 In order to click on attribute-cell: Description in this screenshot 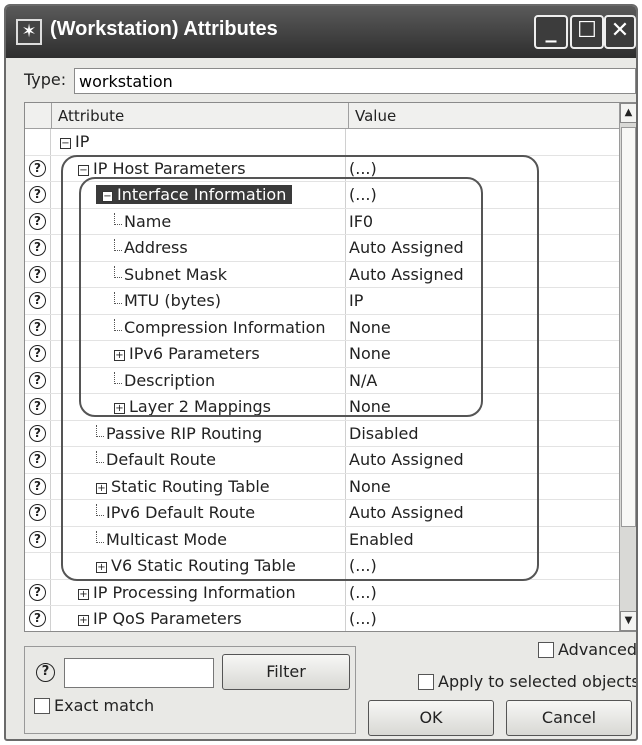, I will do `click(199, 380)`.